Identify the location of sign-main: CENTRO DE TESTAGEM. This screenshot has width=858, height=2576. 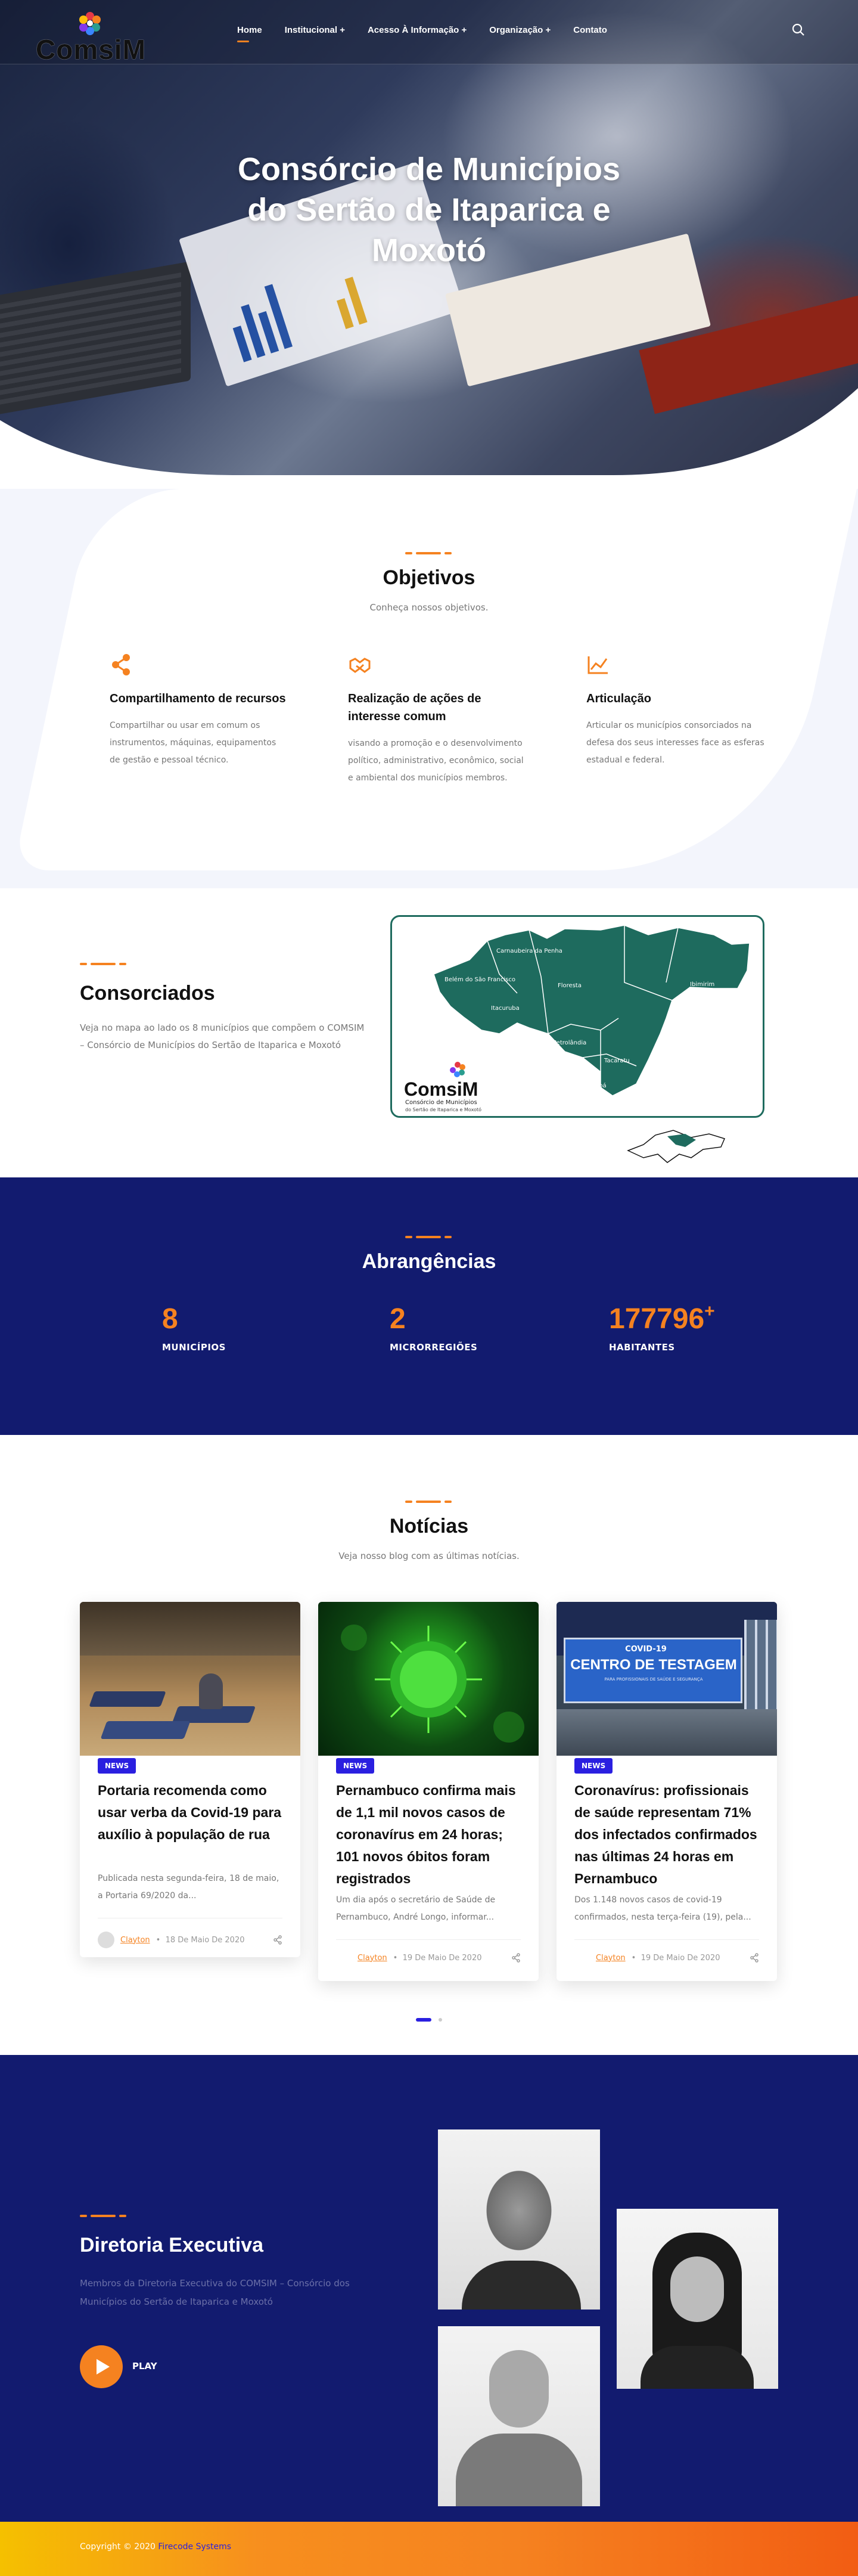
(653, 1665).